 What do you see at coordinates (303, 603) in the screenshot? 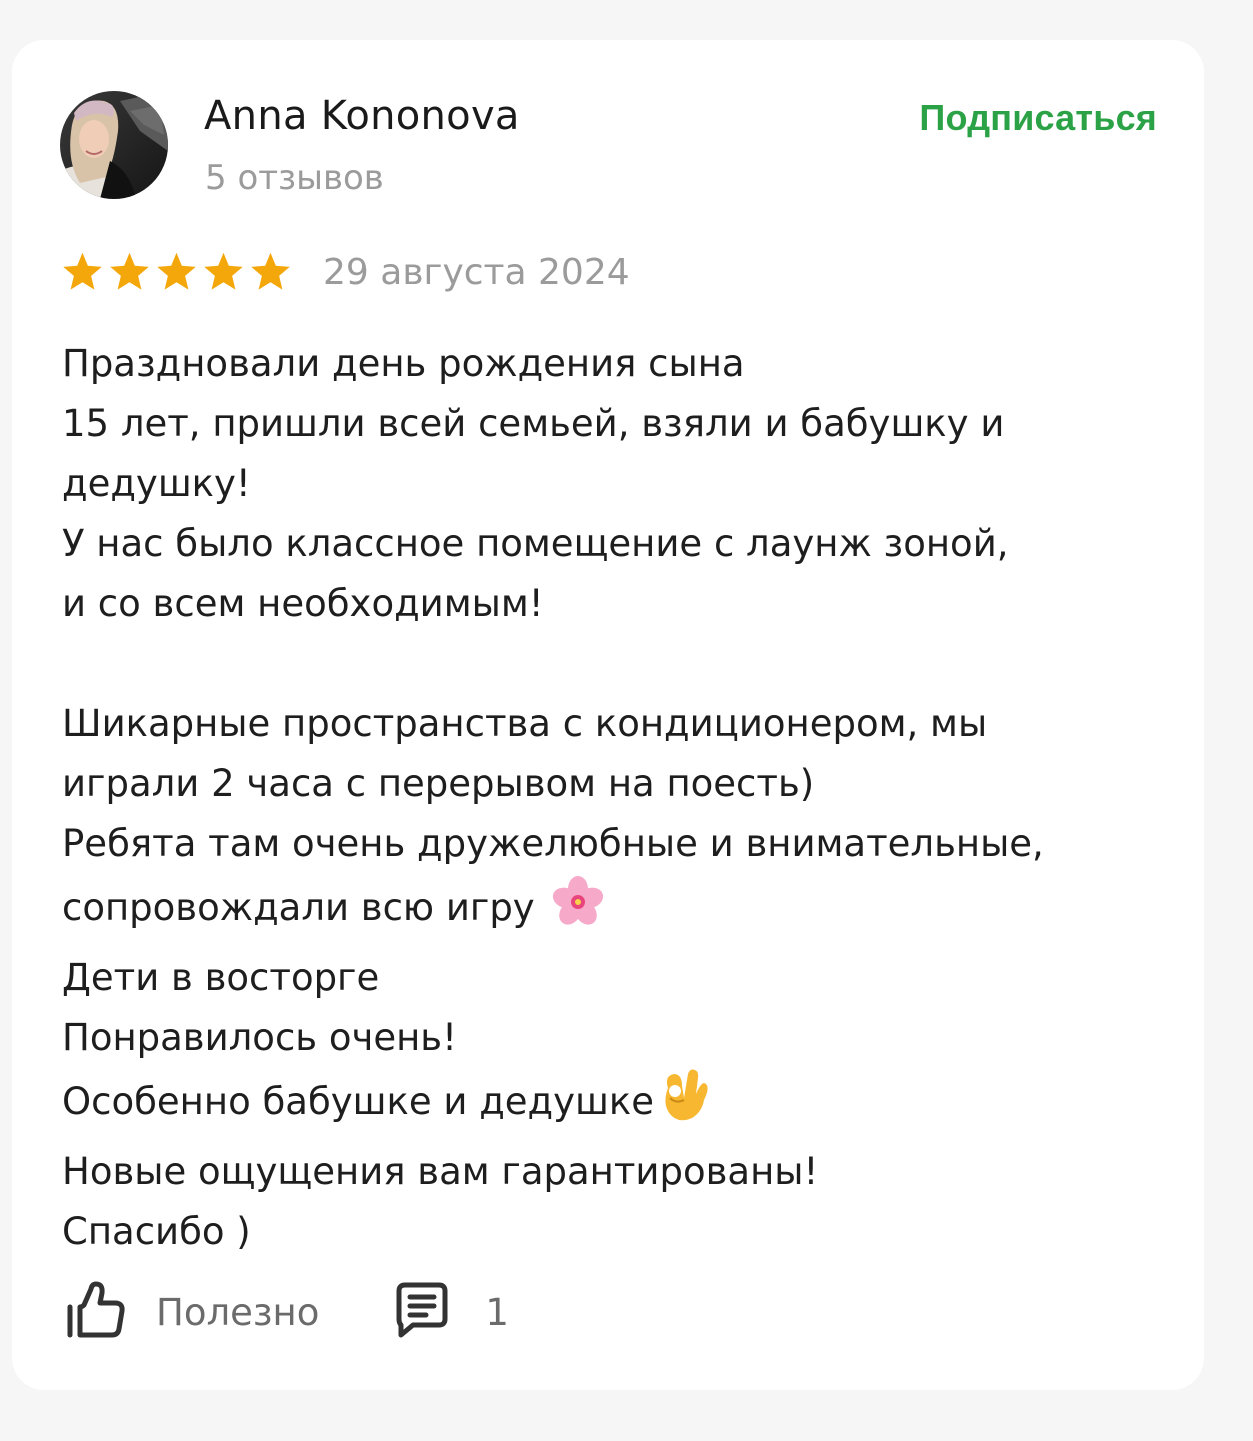
I see `review-line: и со всем необходимым!` at bounding box center [303, 603].